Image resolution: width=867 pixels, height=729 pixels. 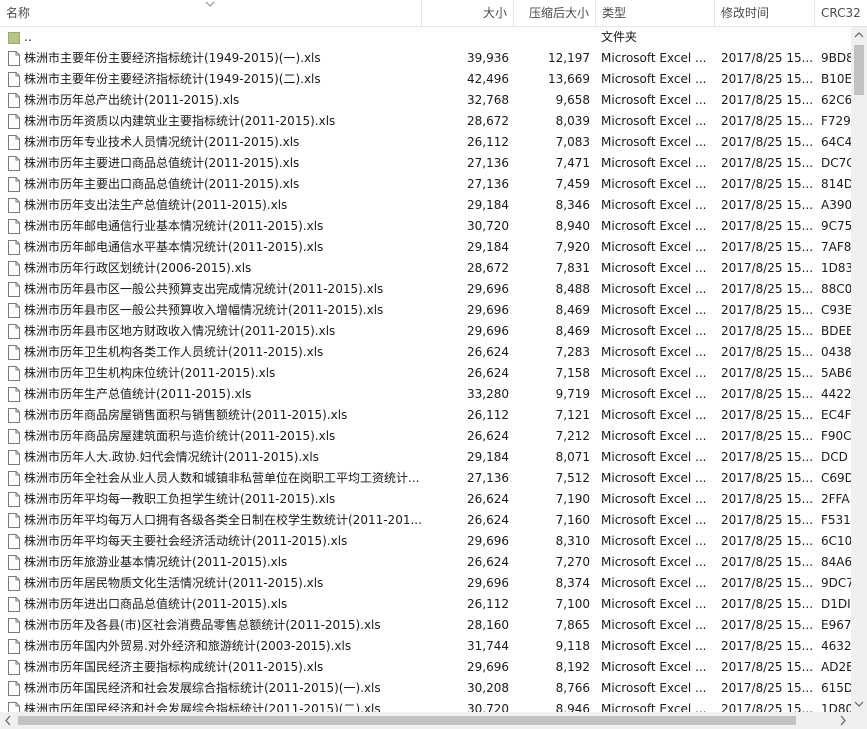 What do you see at coordinates (488, 707) in the screenshot?
I see `file-size: 30,720` at bounding box center [488, 707].